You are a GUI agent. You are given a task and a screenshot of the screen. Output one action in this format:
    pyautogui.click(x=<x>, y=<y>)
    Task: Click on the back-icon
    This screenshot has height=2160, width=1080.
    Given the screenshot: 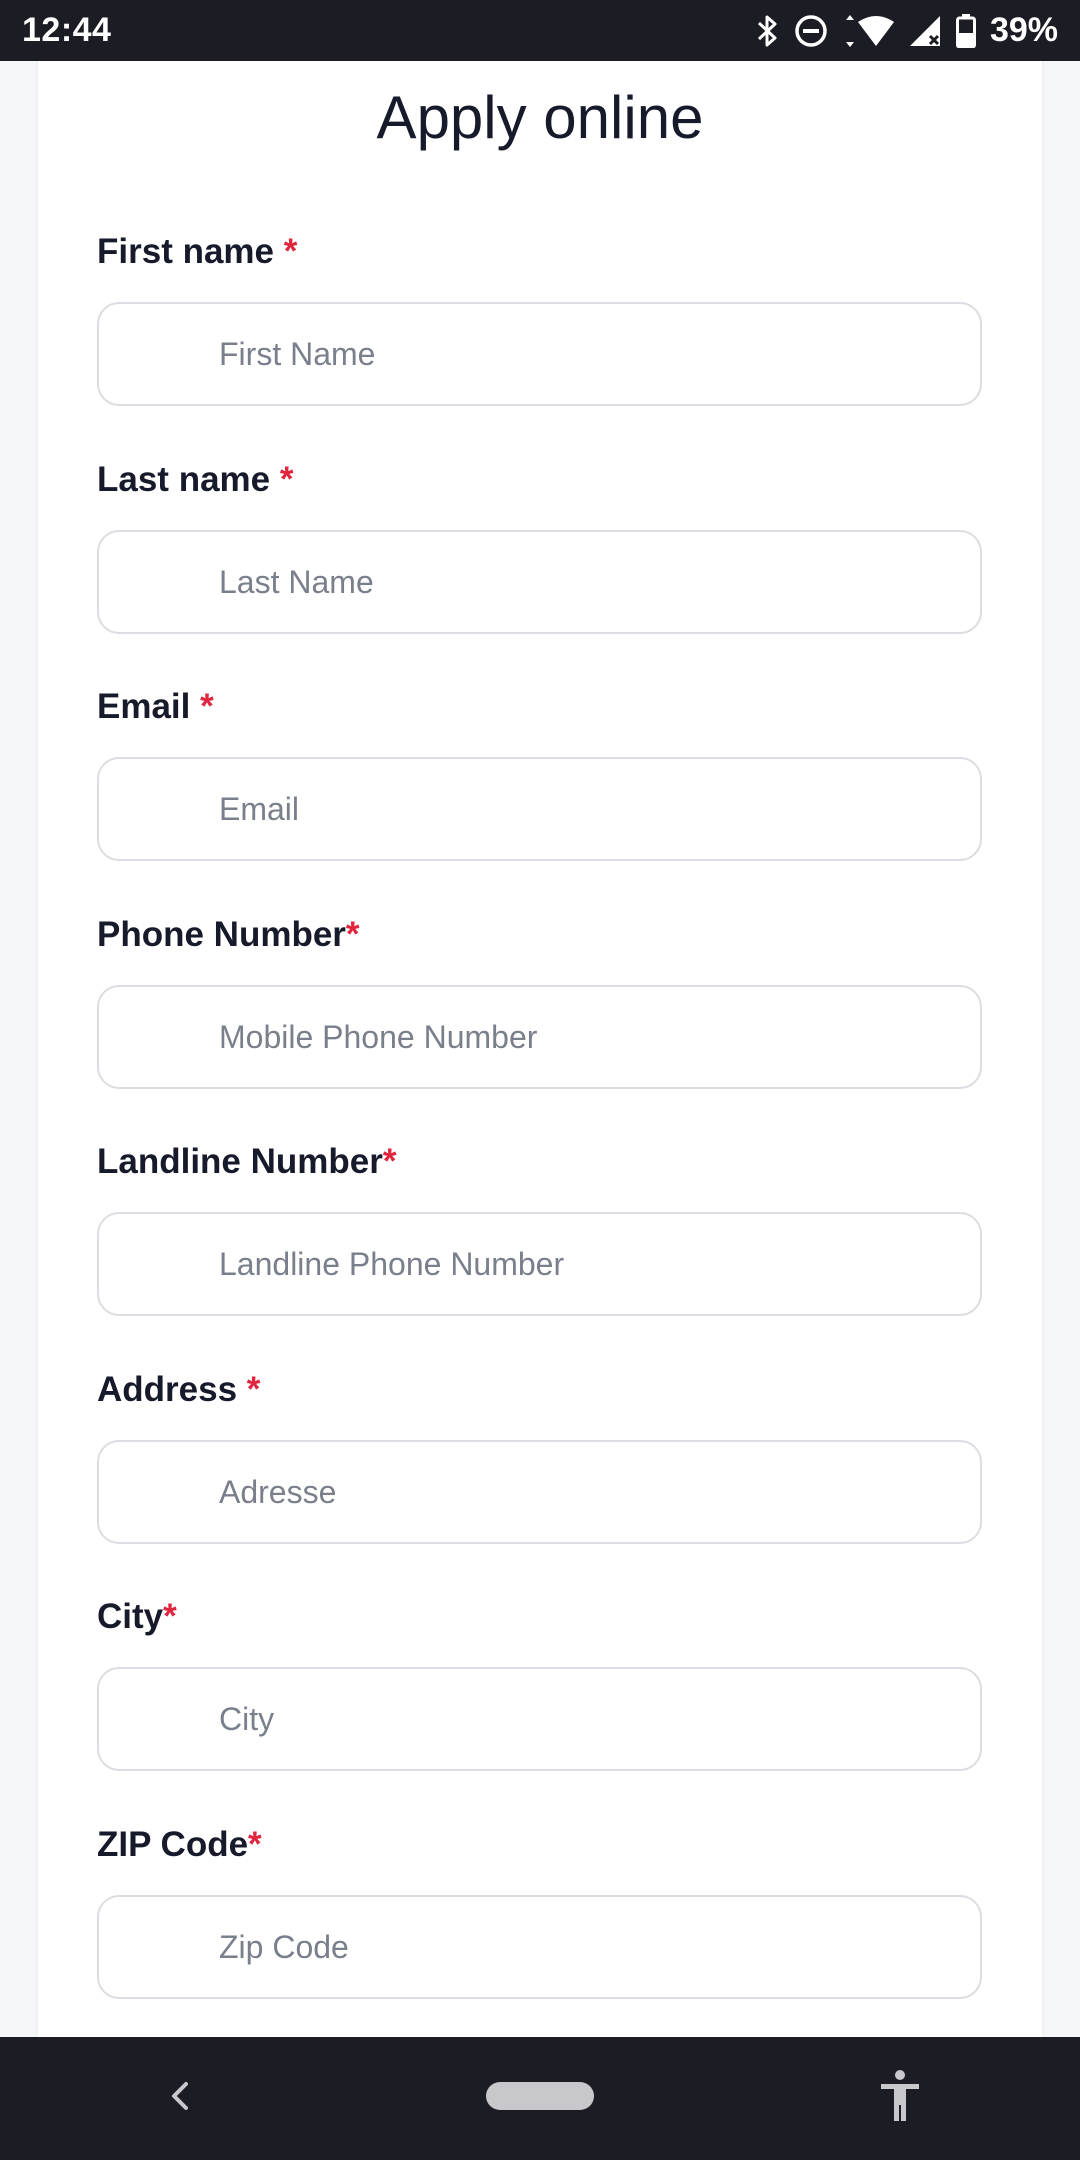 What is the action you would take?
    pyautogui.click(x=180, y=2098)
    